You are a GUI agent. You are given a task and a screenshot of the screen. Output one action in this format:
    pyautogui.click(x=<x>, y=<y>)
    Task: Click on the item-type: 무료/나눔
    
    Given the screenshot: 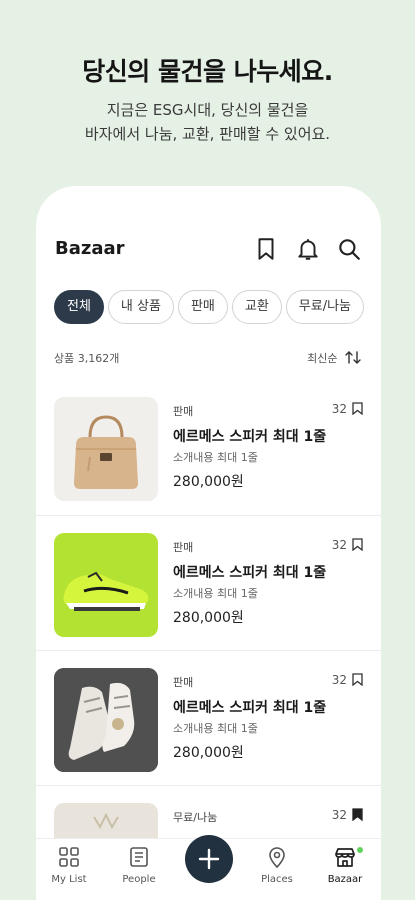 What is the action you would take?
    pyautogui.click(x=195, y=817)
    